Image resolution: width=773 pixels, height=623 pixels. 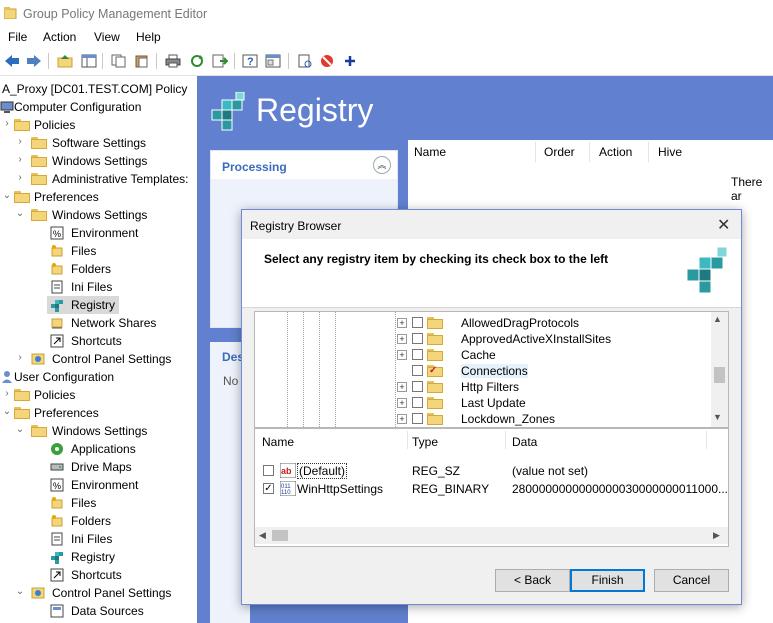 I want to click on vertical-scrollbar: ▲ ▼, so click(x=719, y=369).